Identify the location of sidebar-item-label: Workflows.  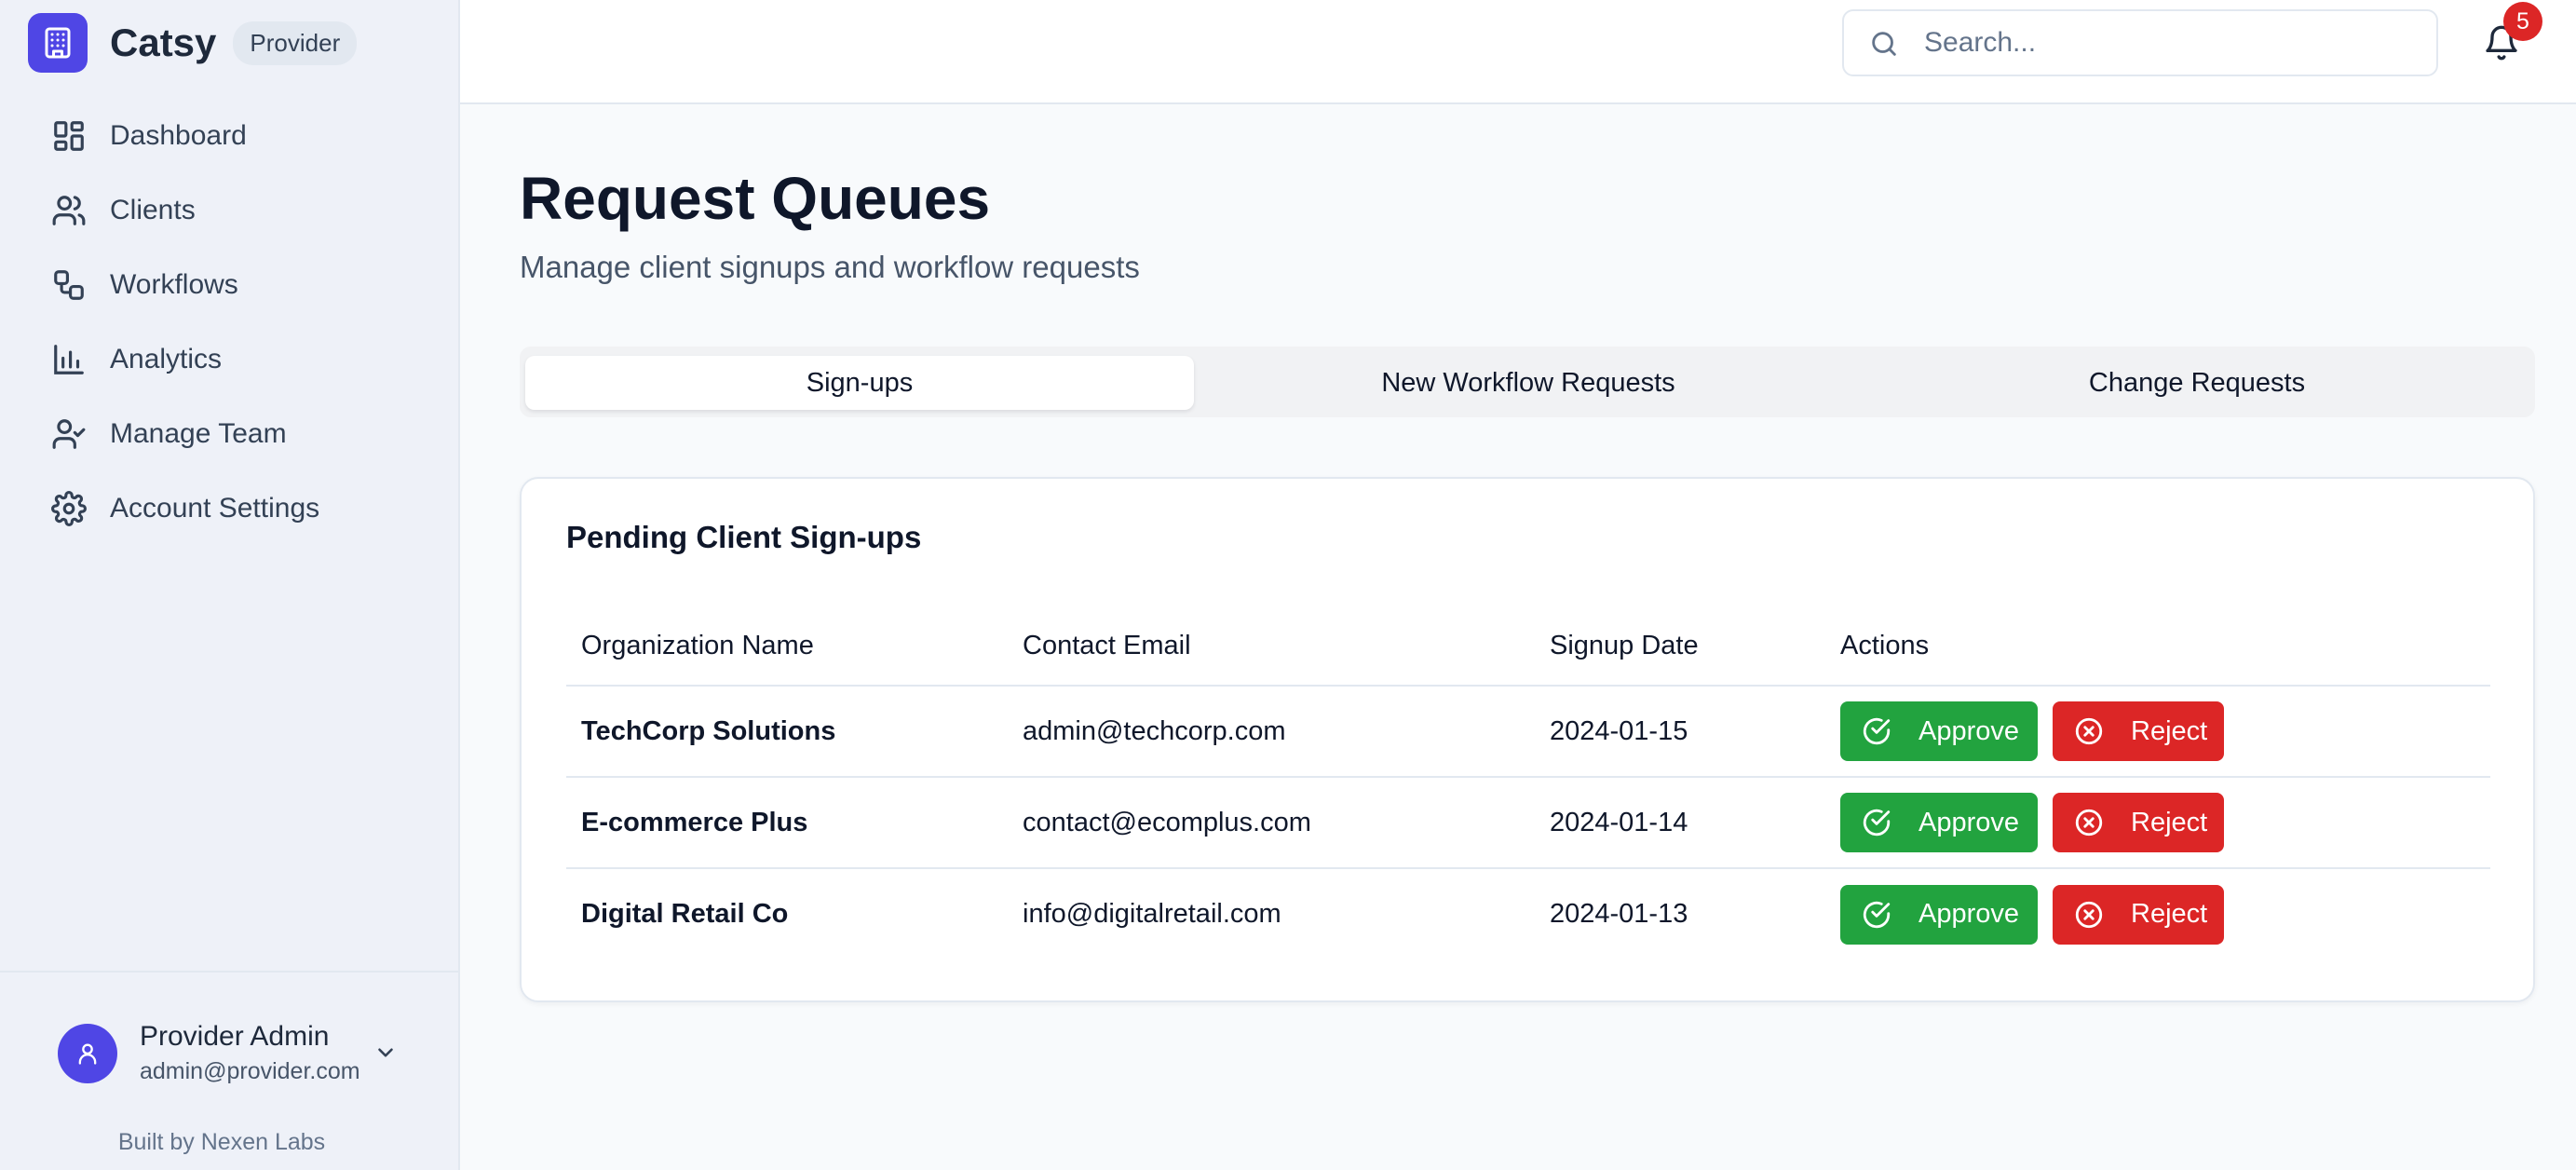
(174, 284).